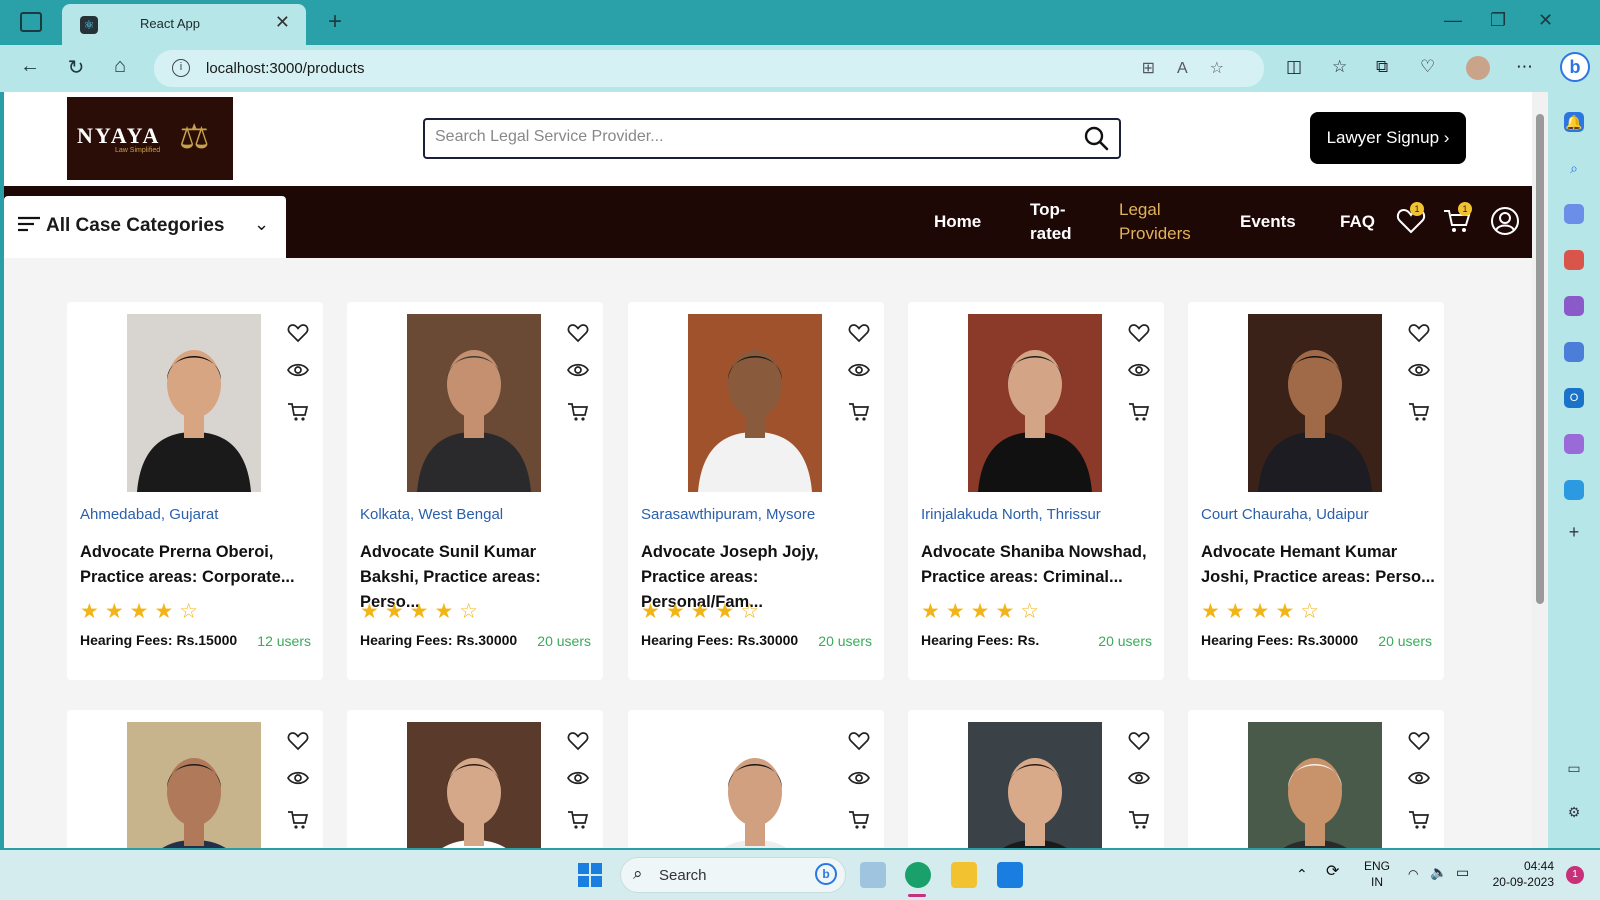 The height and width of the screenshot is (900, 1600). I want to click on nav-home: Home, so click(957, 222).